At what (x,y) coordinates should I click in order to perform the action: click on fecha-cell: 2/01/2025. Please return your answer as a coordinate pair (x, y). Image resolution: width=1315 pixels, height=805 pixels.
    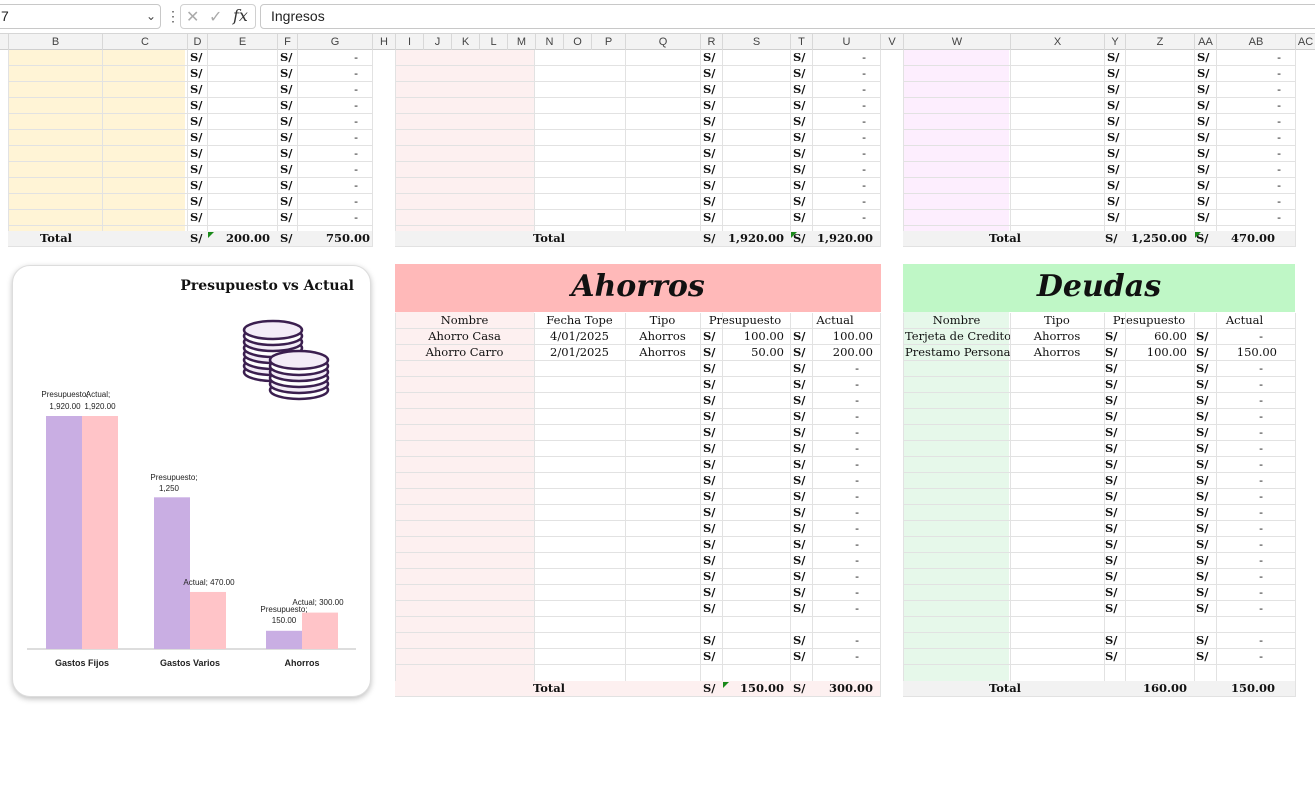
    Looking at the image, I should click on (579, 353).